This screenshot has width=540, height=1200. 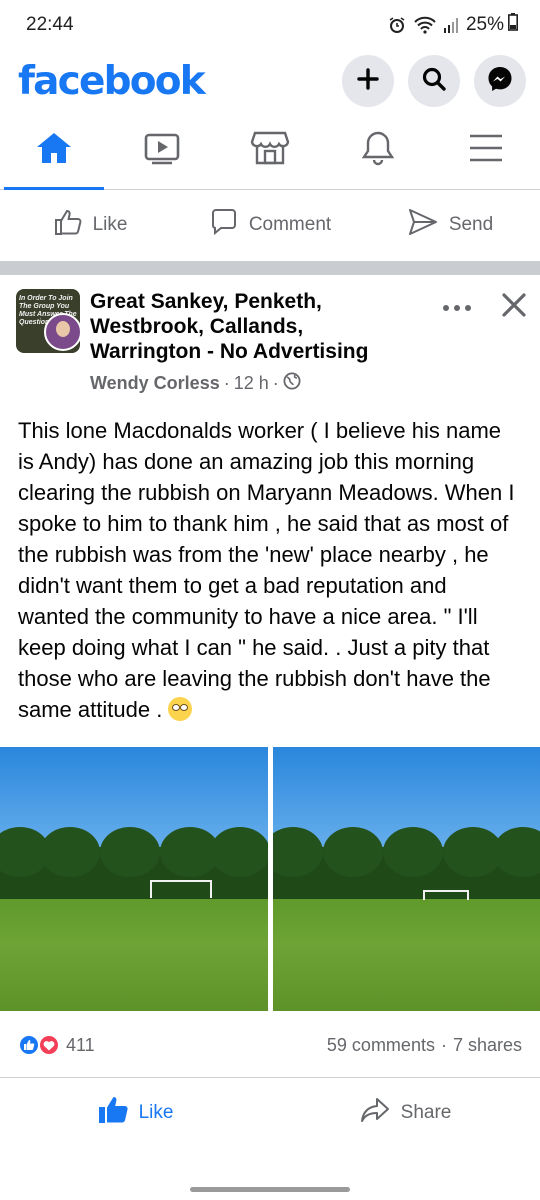 What do you see at coordinates (425, 25) in the screenshot?
I see `wifi-icon` at bounding box center [425, 25].